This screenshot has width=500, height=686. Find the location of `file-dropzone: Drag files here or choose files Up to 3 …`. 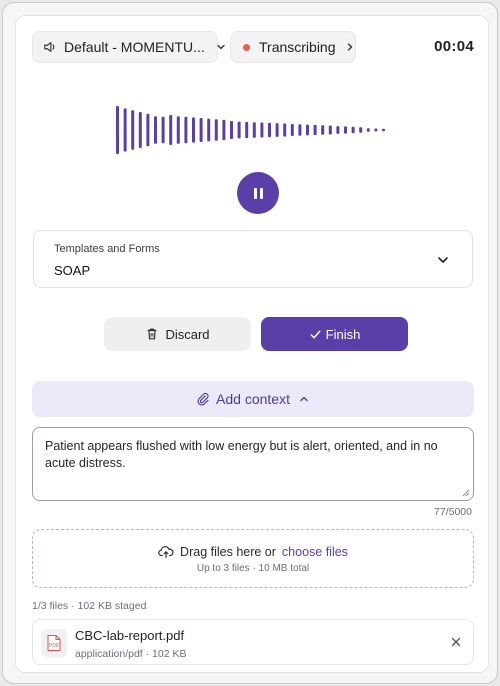

file-dropzone: Drag files here or choose files Up to 3 … is located at coordinates (253, 558).